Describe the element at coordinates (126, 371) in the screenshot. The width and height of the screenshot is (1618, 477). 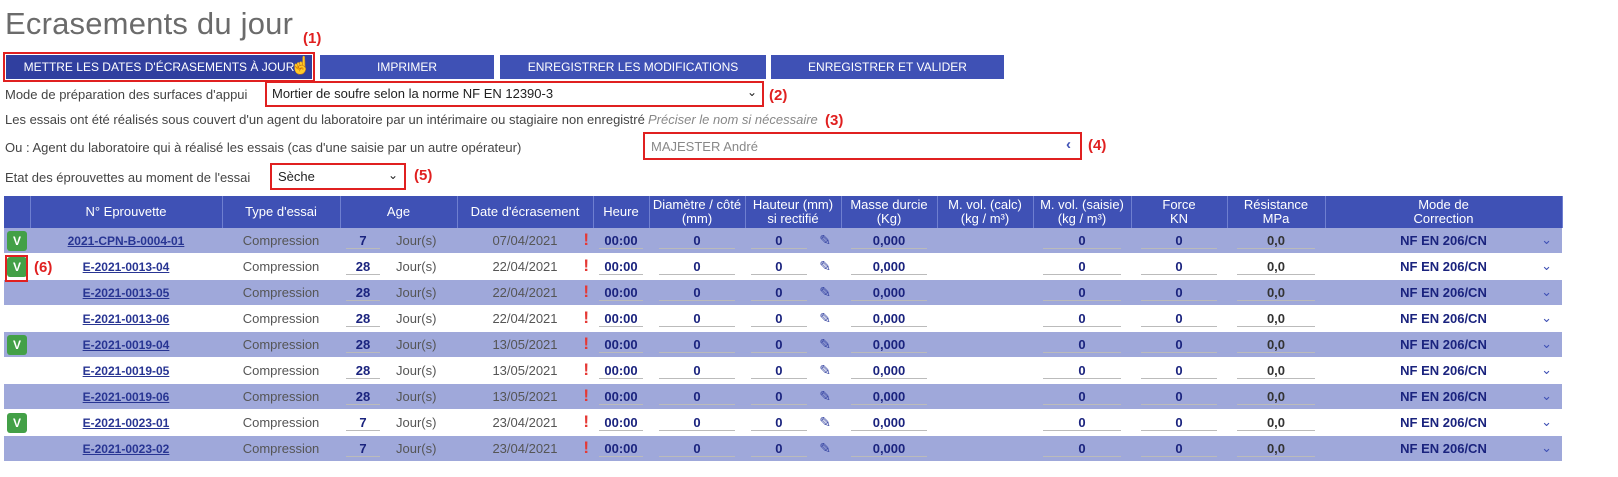
I see `specimen-link: E-2021-0019-05` at that location.